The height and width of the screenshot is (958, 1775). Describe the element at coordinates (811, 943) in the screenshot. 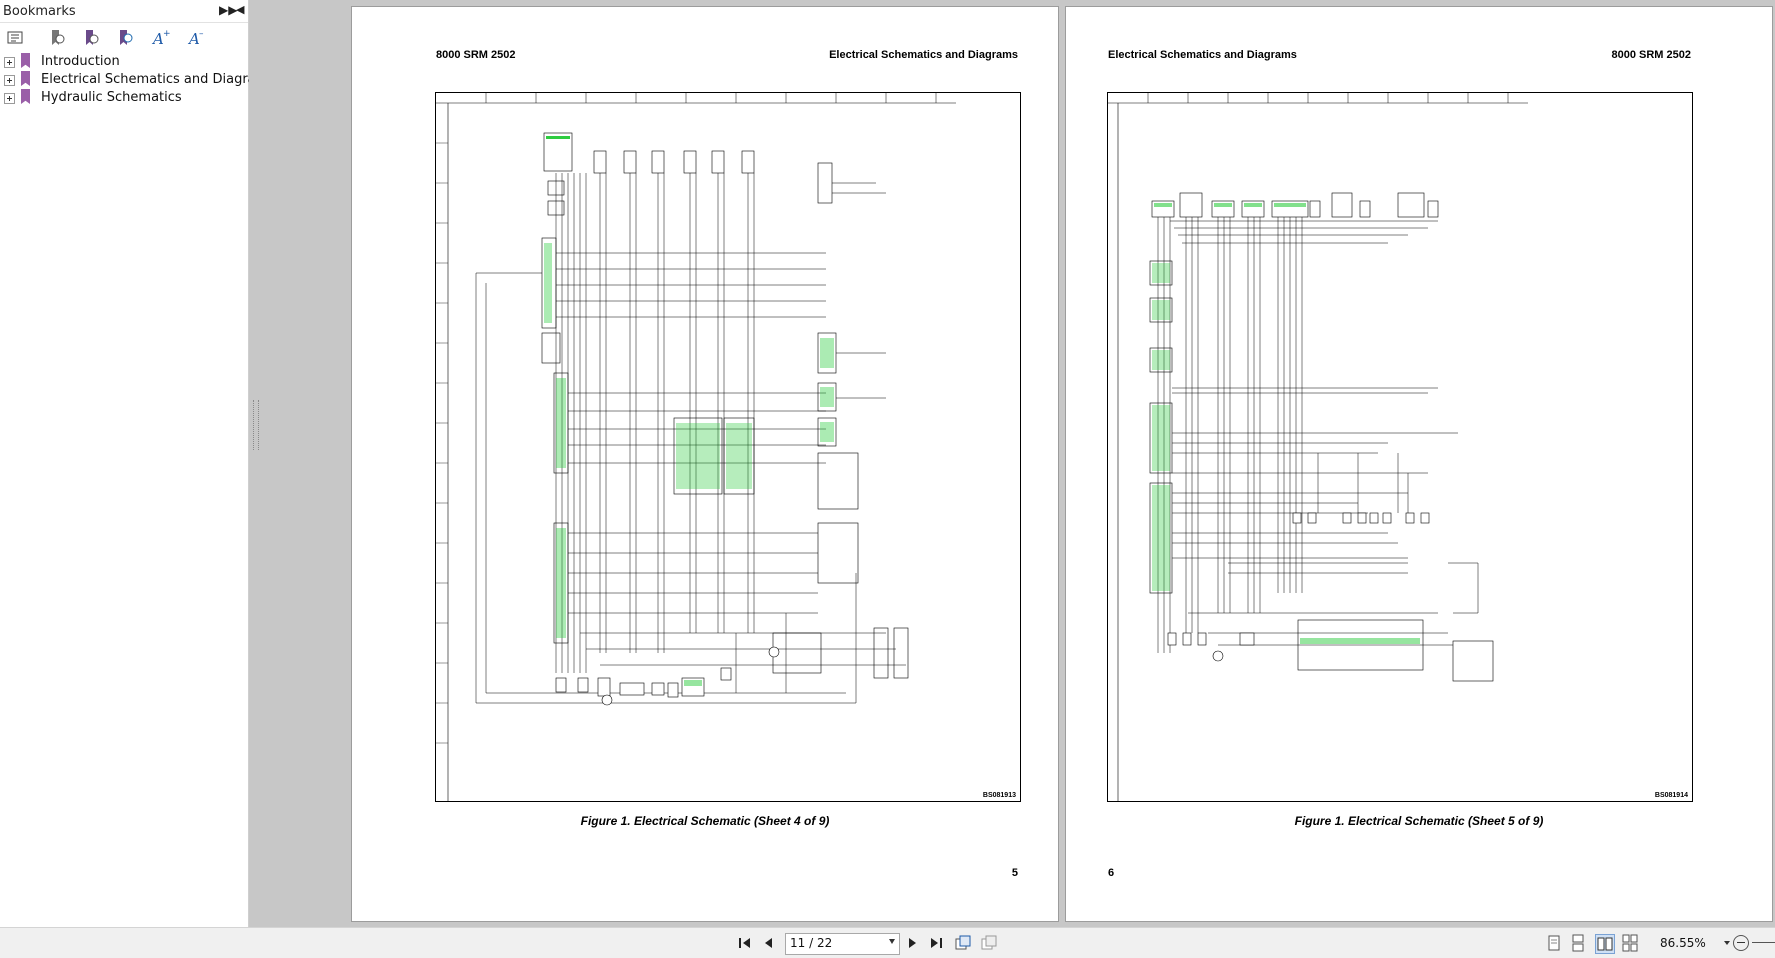

I see `page-indicator: 11 / 22` at that location.